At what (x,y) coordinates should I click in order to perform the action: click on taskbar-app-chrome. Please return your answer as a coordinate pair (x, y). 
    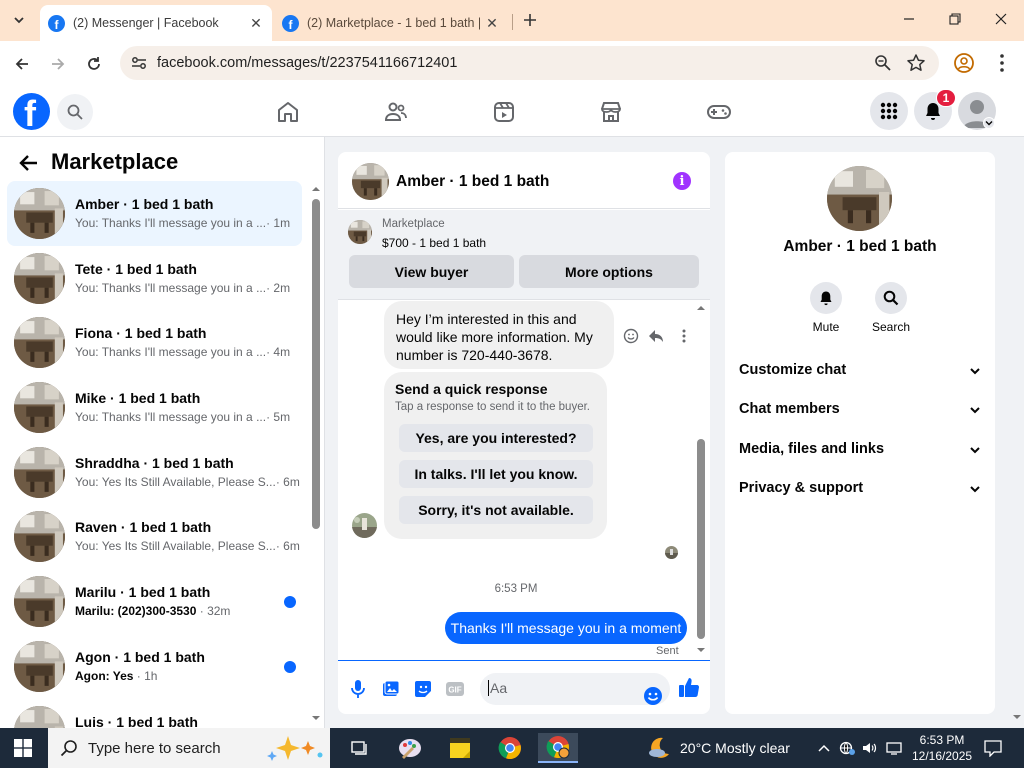
    Looking at the image, I should click on (510, 748).